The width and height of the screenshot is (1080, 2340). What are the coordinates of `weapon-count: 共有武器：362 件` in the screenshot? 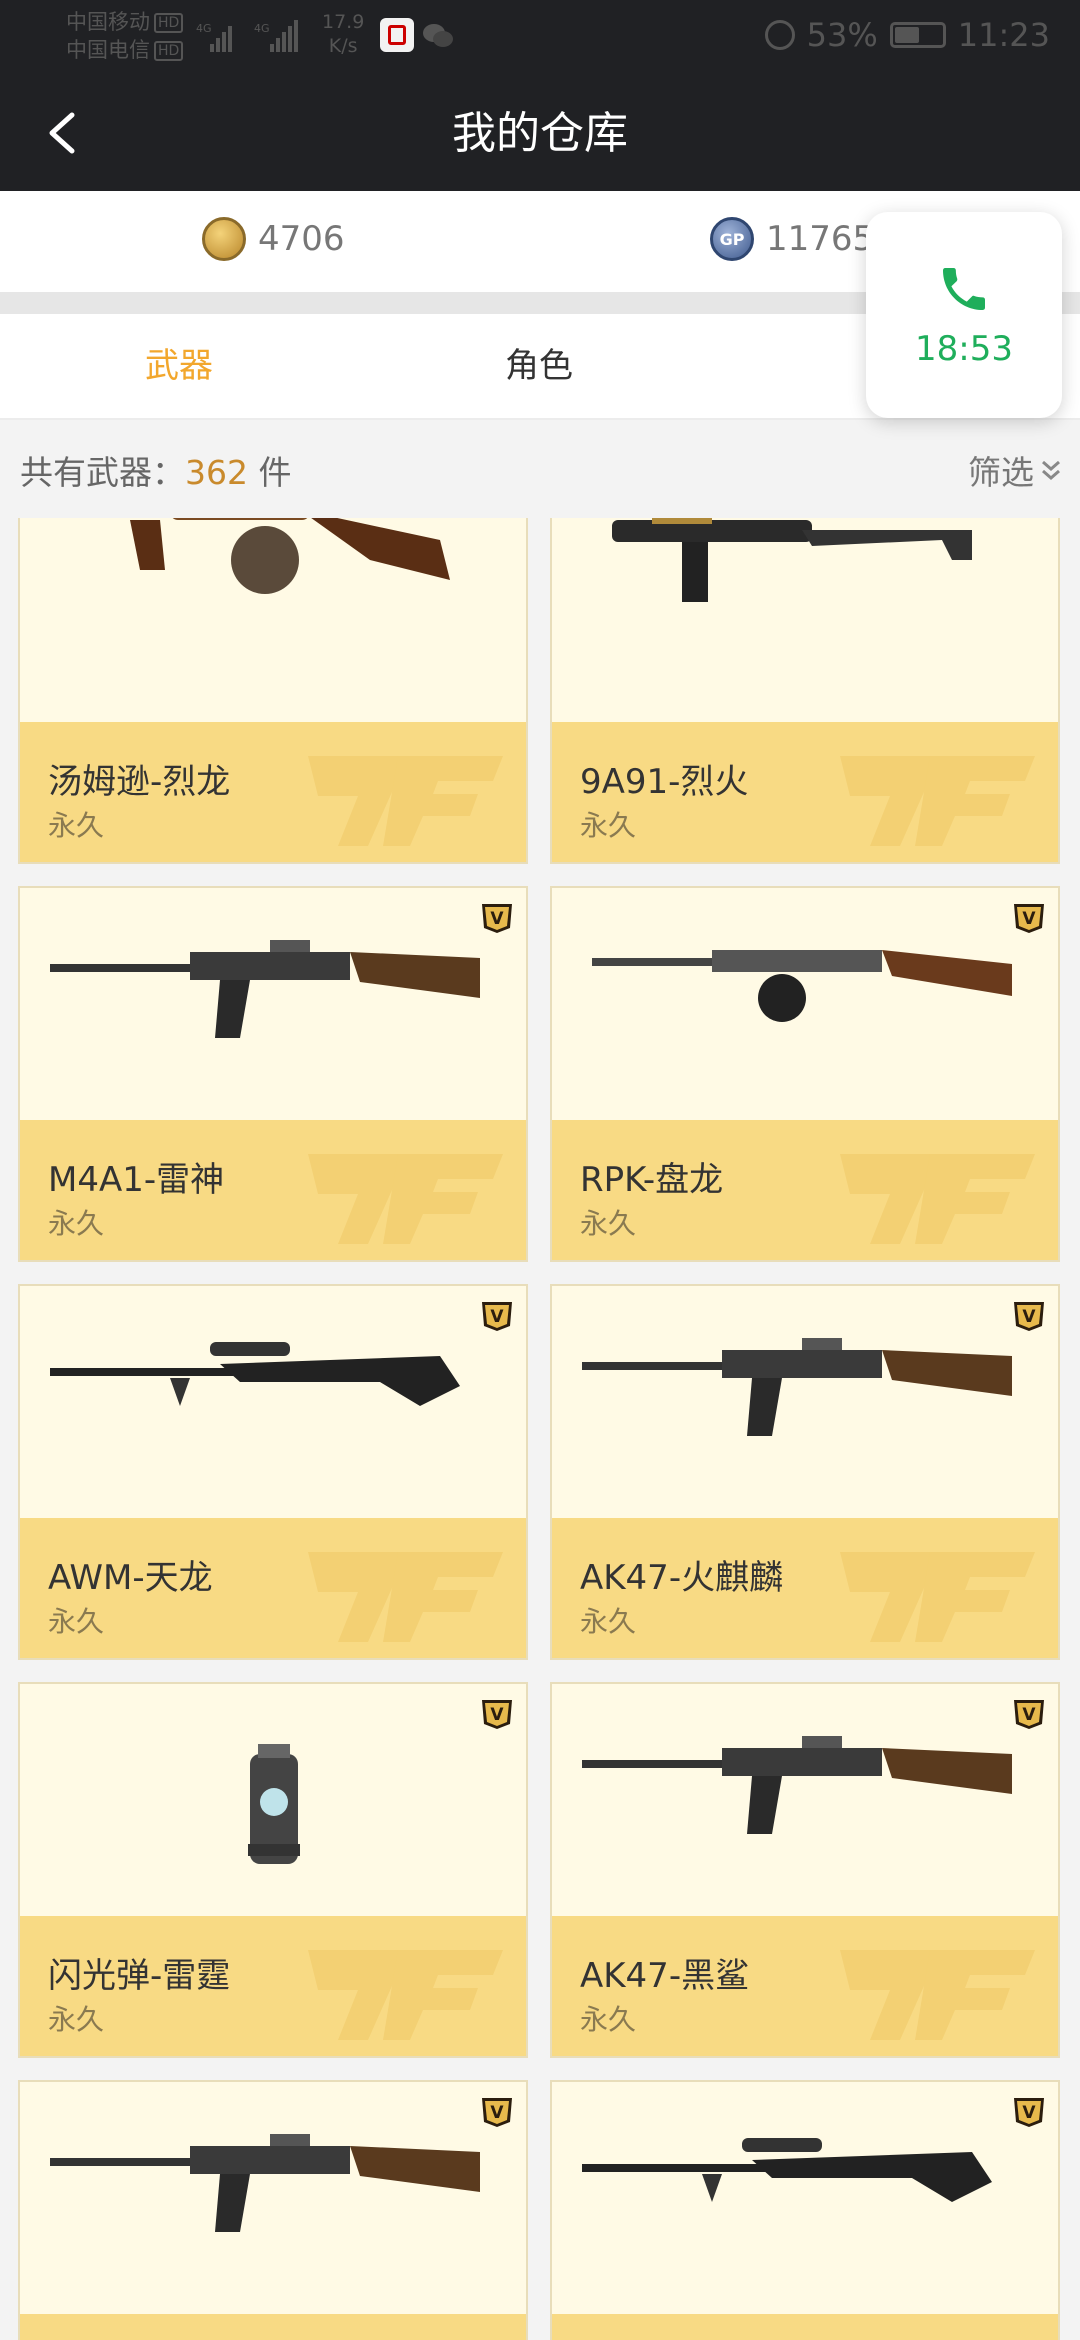 It's located at (156, 470).